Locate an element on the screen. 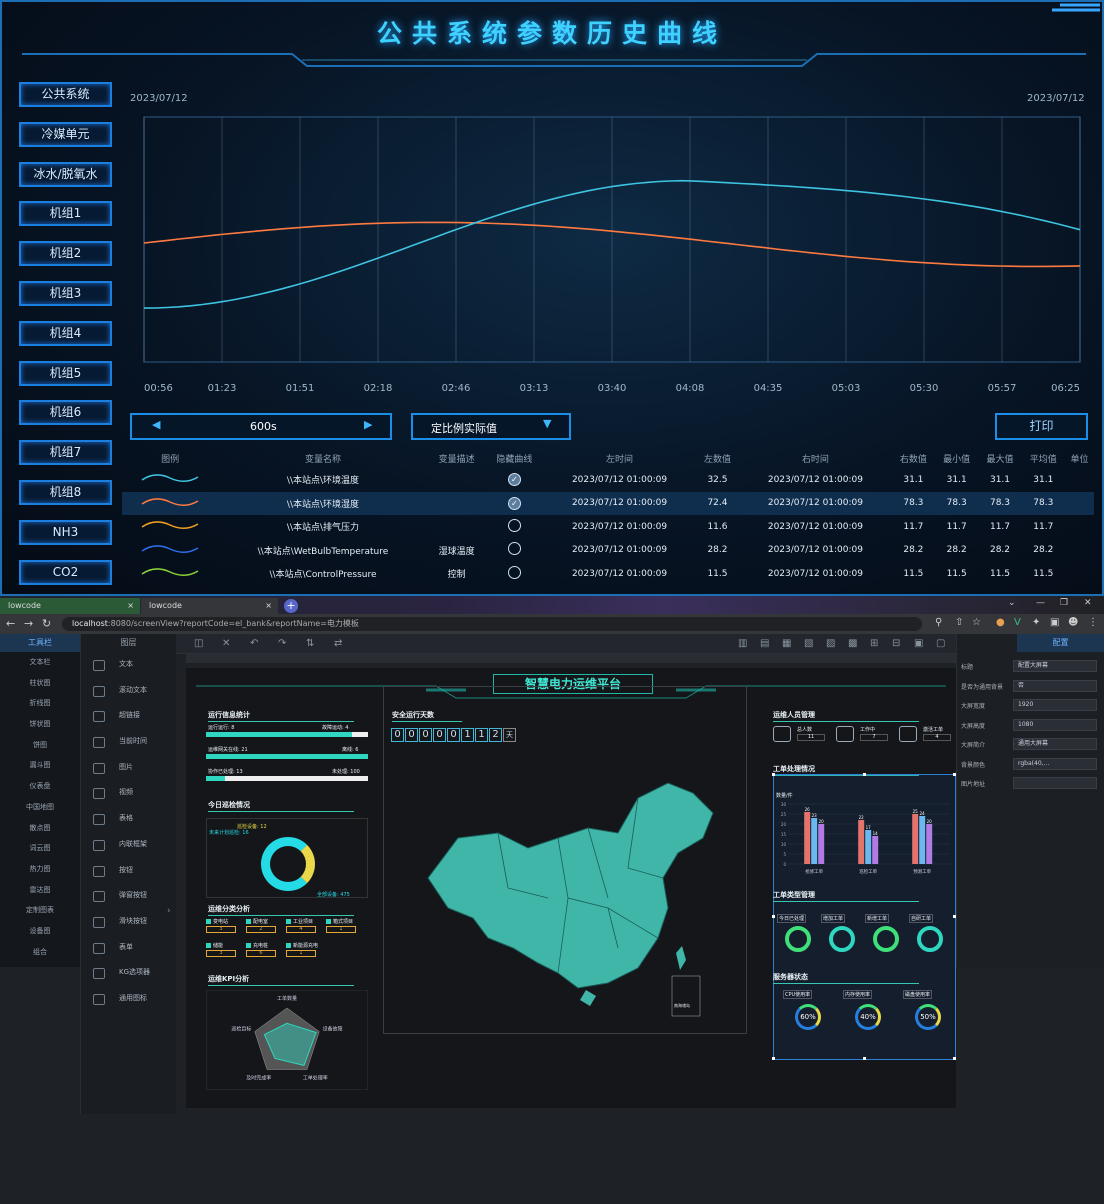 This screenshot has height=1204, width=1104. prop-input: 1920 is located at coordinates (1055, 705).